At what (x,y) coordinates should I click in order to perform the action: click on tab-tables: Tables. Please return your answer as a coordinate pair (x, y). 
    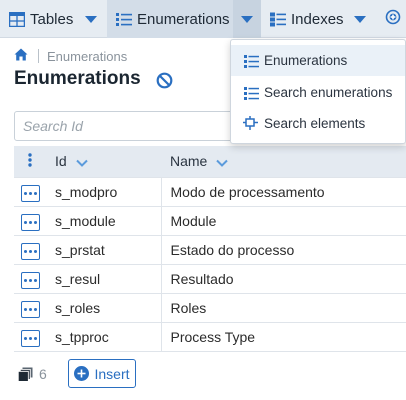
    Looking at the image, I should click on (40, 19).